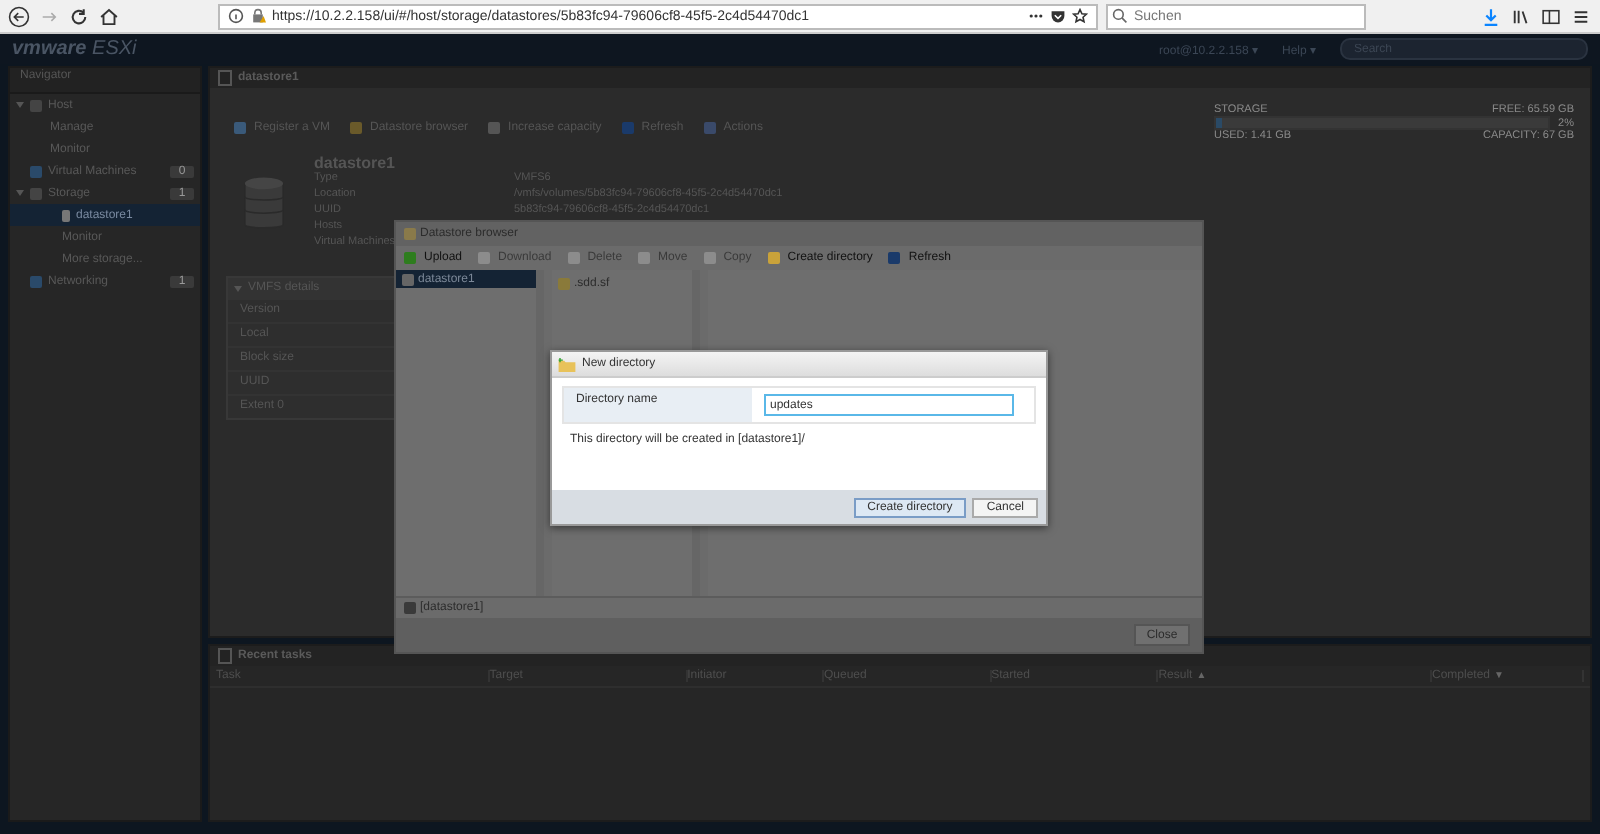 This screenshot has height=834, width=1600. Describe the element at coordinates (567, 364) in the screenshot. I see `new-folder-icon` at that location.